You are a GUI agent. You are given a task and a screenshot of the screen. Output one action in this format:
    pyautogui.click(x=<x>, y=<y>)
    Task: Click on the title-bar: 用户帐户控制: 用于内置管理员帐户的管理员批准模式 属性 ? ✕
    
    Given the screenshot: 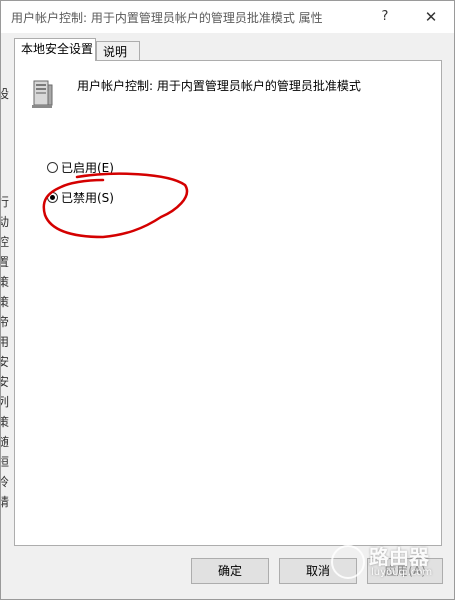 What is the action you would take?
    pyautogui.click(x=227, y=17)
    